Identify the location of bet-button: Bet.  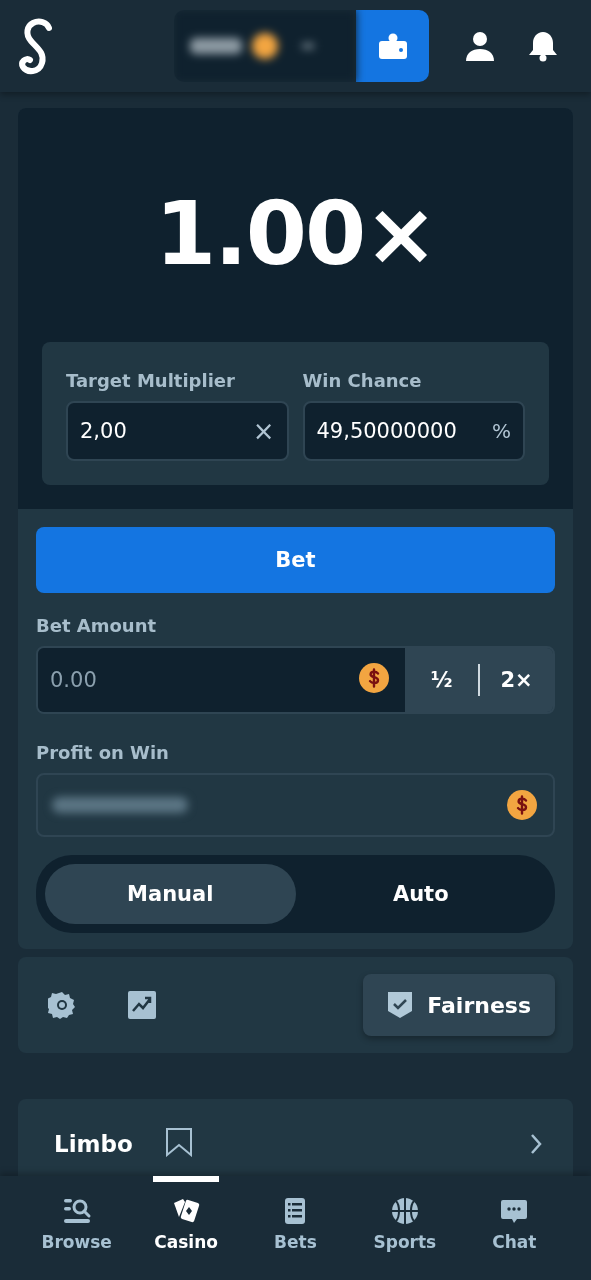
(295, 560).